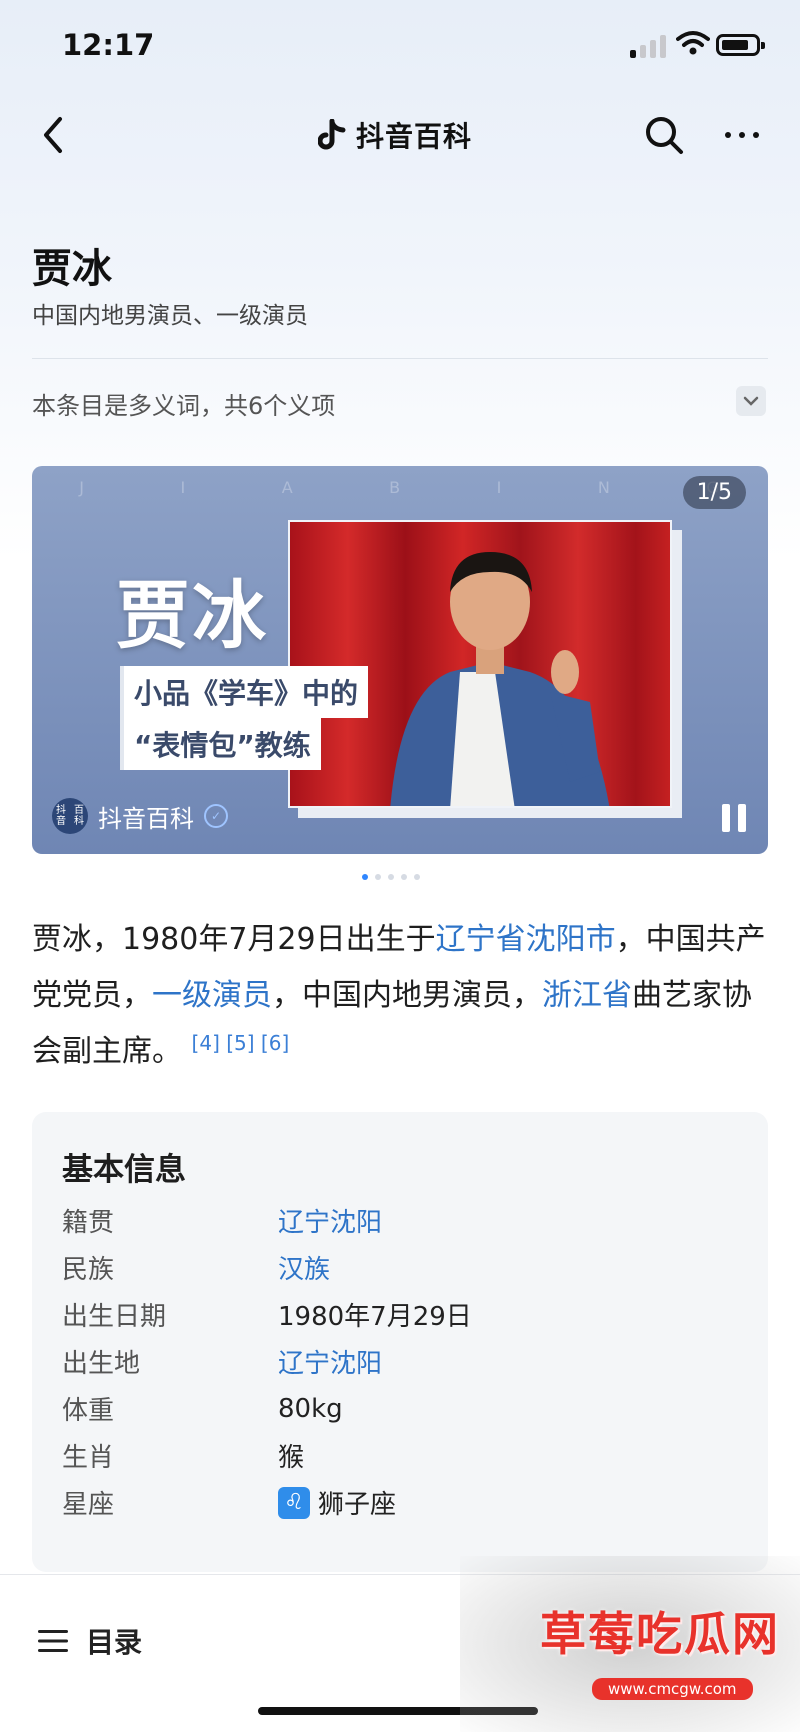 This screenshot has width=800, height=1733. I want to click on leo-zodiac-icon: ♌, so click(294, 1502).